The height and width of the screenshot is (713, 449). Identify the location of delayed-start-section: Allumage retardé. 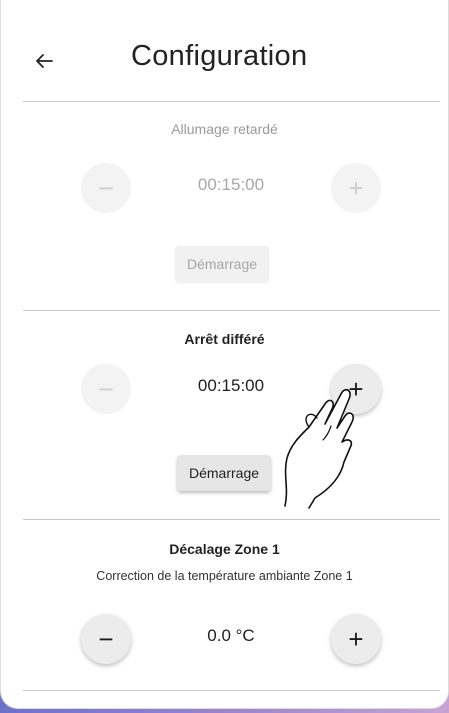
(224, 129).